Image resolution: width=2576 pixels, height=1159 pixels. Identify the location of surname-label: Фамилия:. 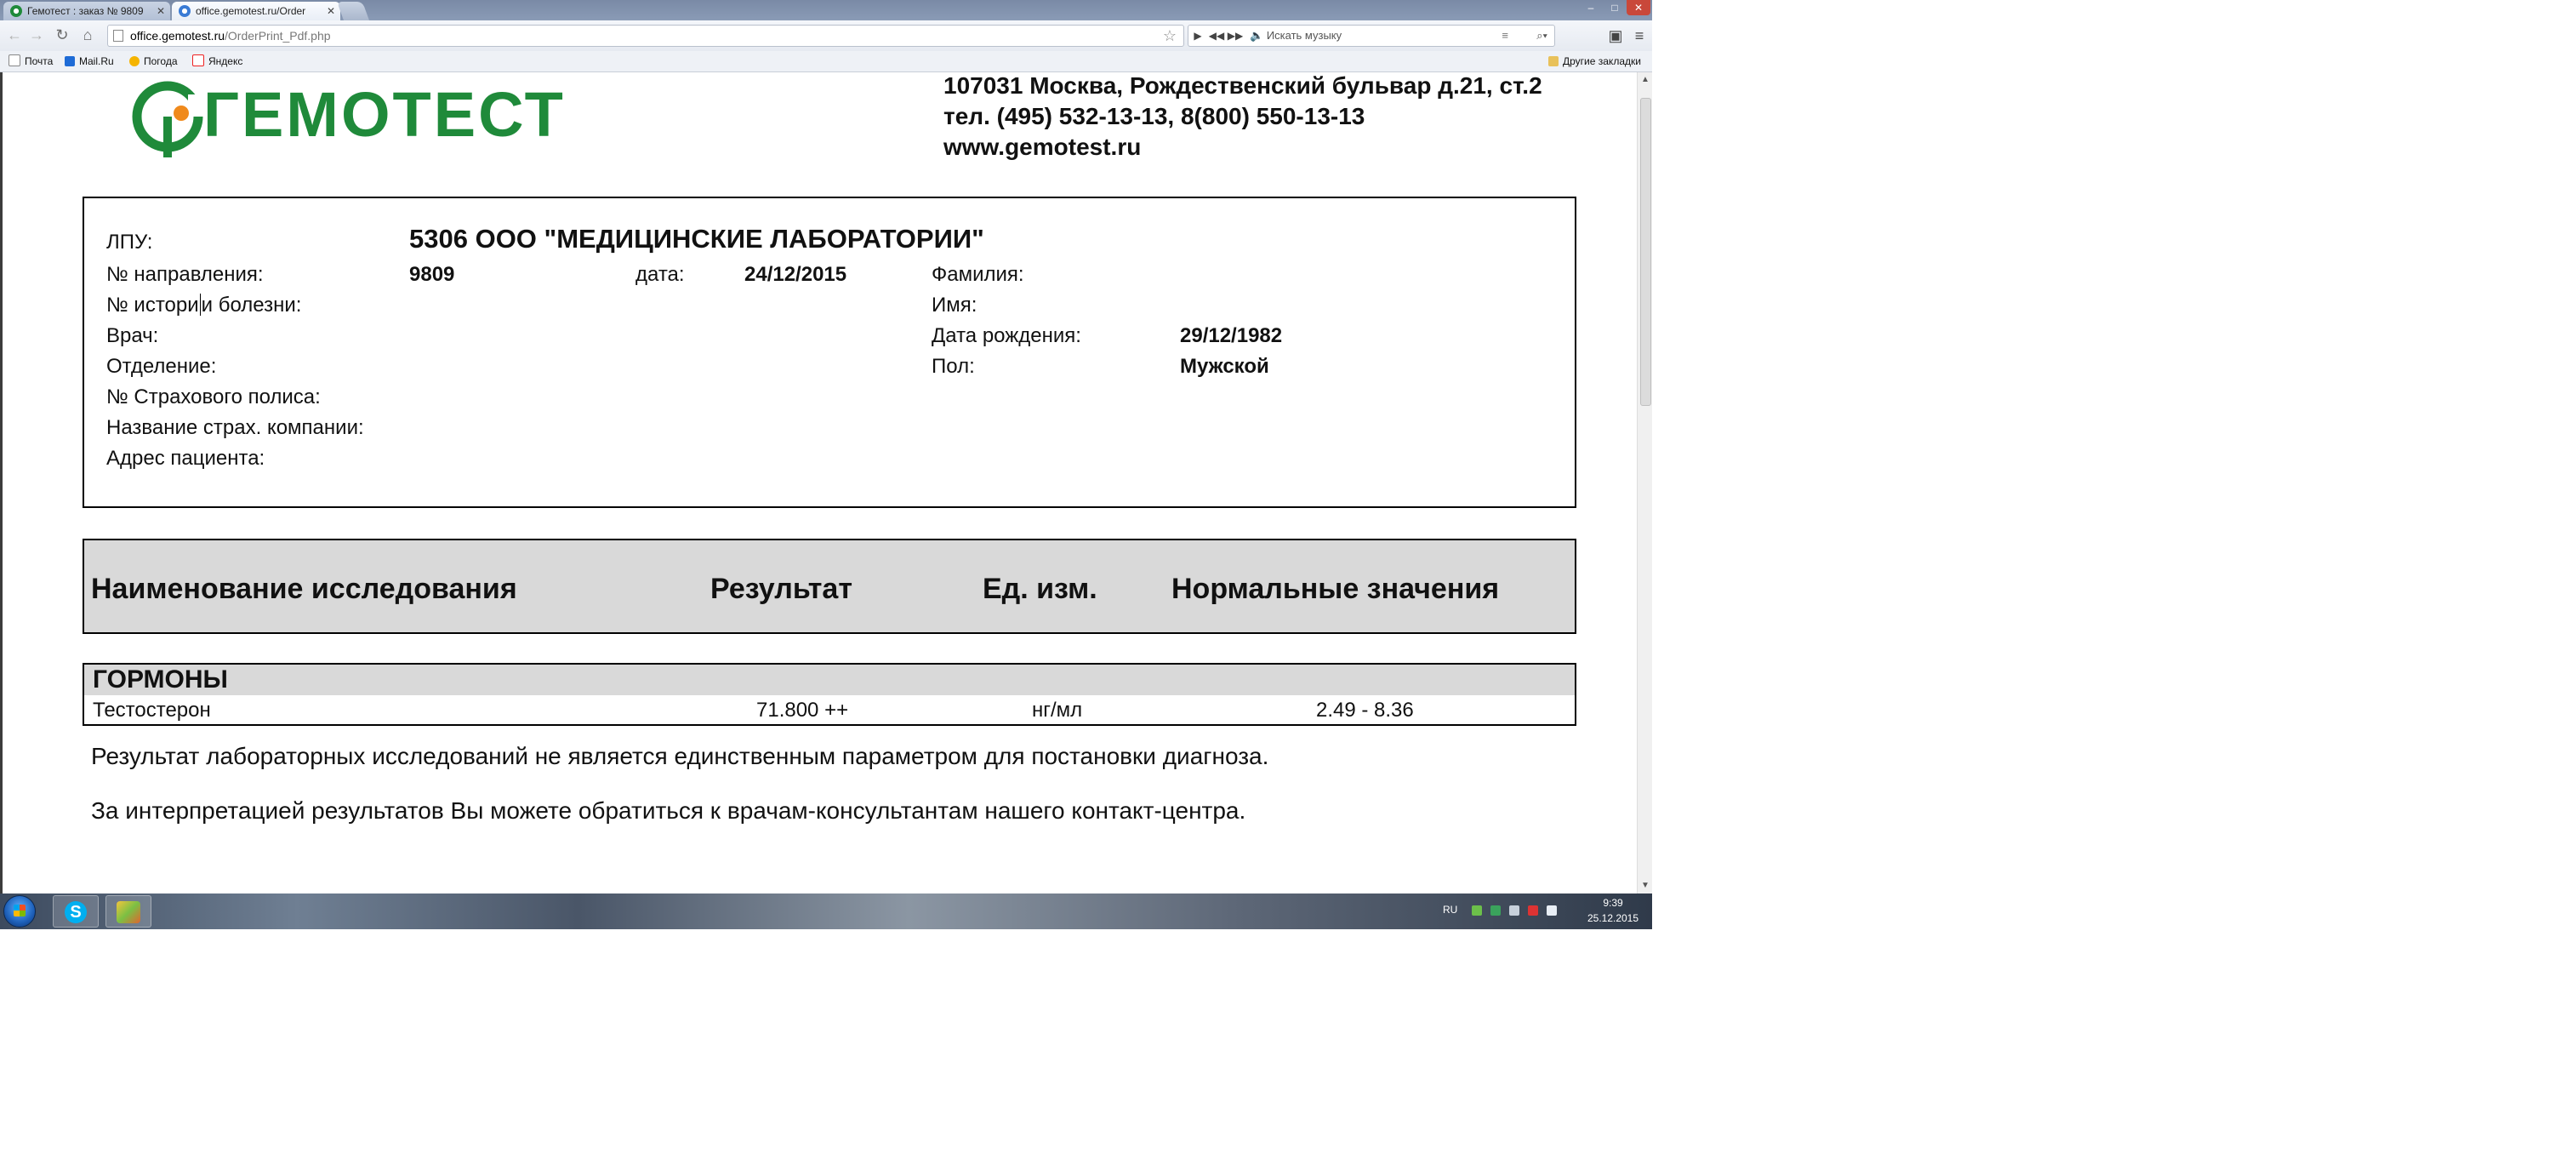
(978, 274).